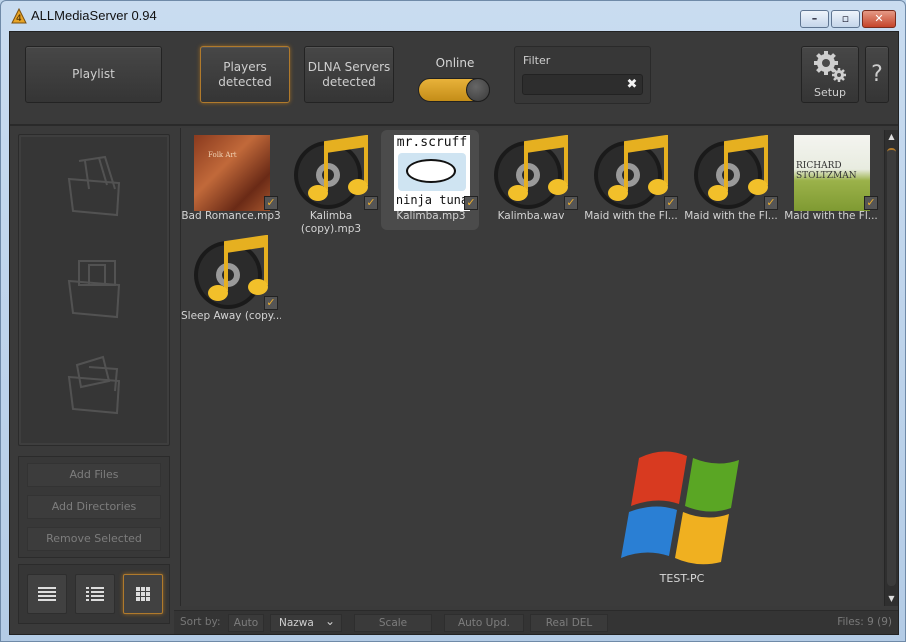 This screenshot has height=642, width=906. Describe the element at coordinates (95, 383) in the screenshot. I see `picture-folder-icon` at that location.